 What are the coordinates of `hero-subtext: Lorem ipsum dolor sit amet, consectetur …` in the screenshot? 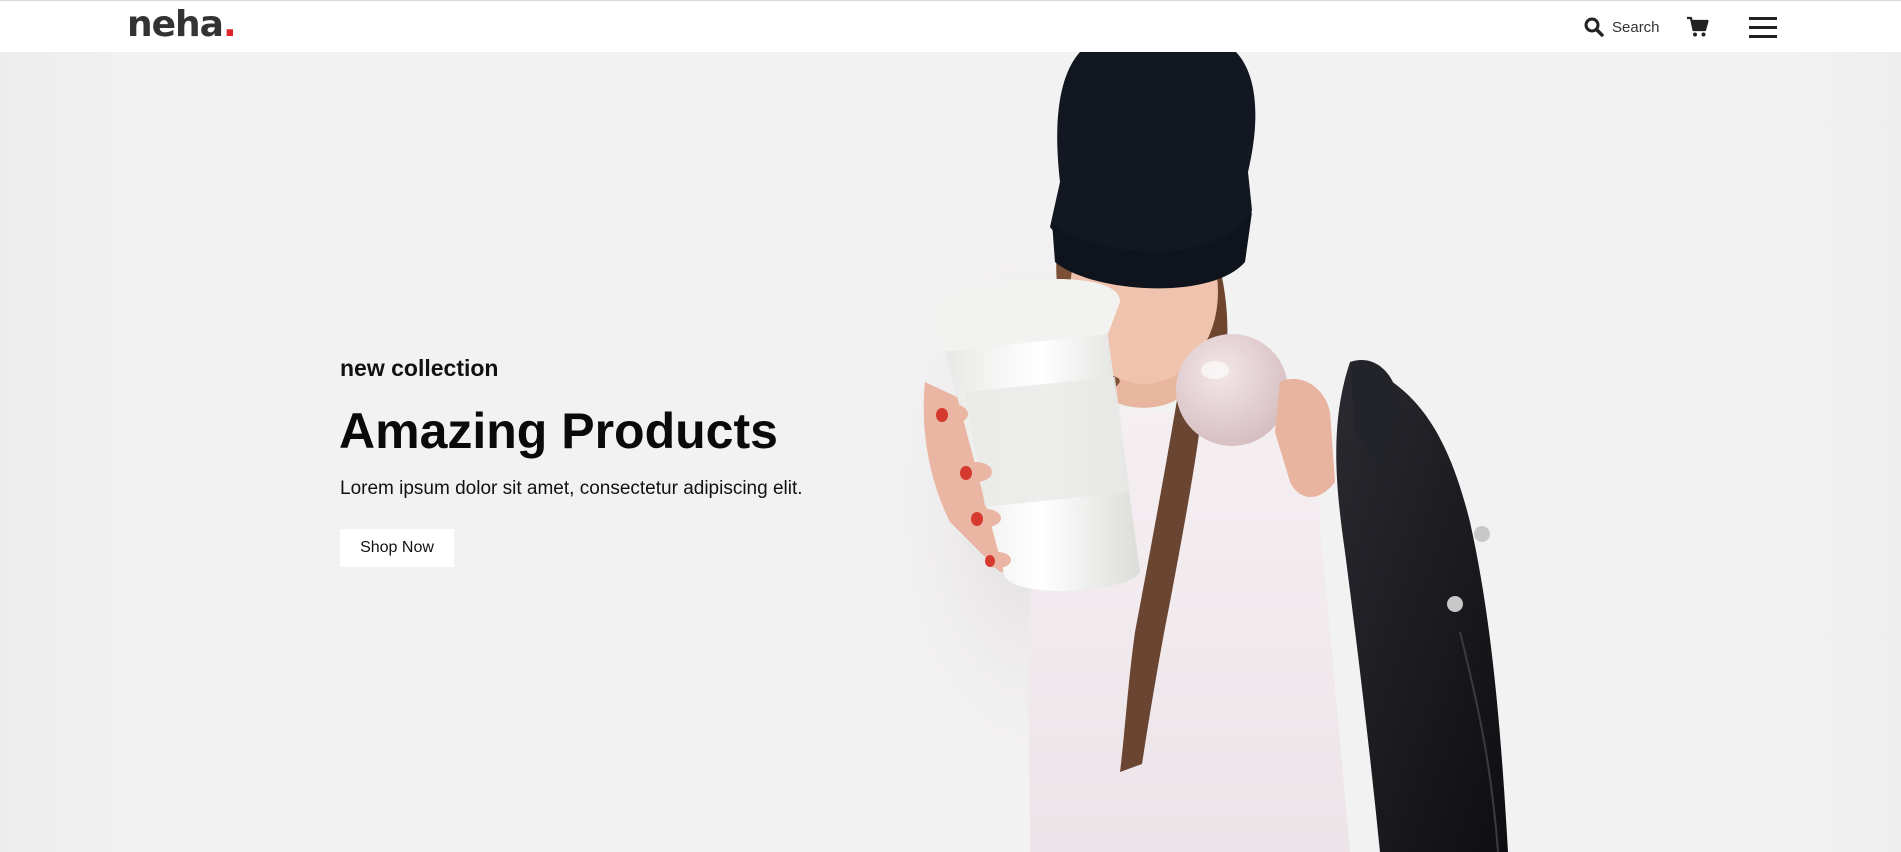 It's located at (571, 488).